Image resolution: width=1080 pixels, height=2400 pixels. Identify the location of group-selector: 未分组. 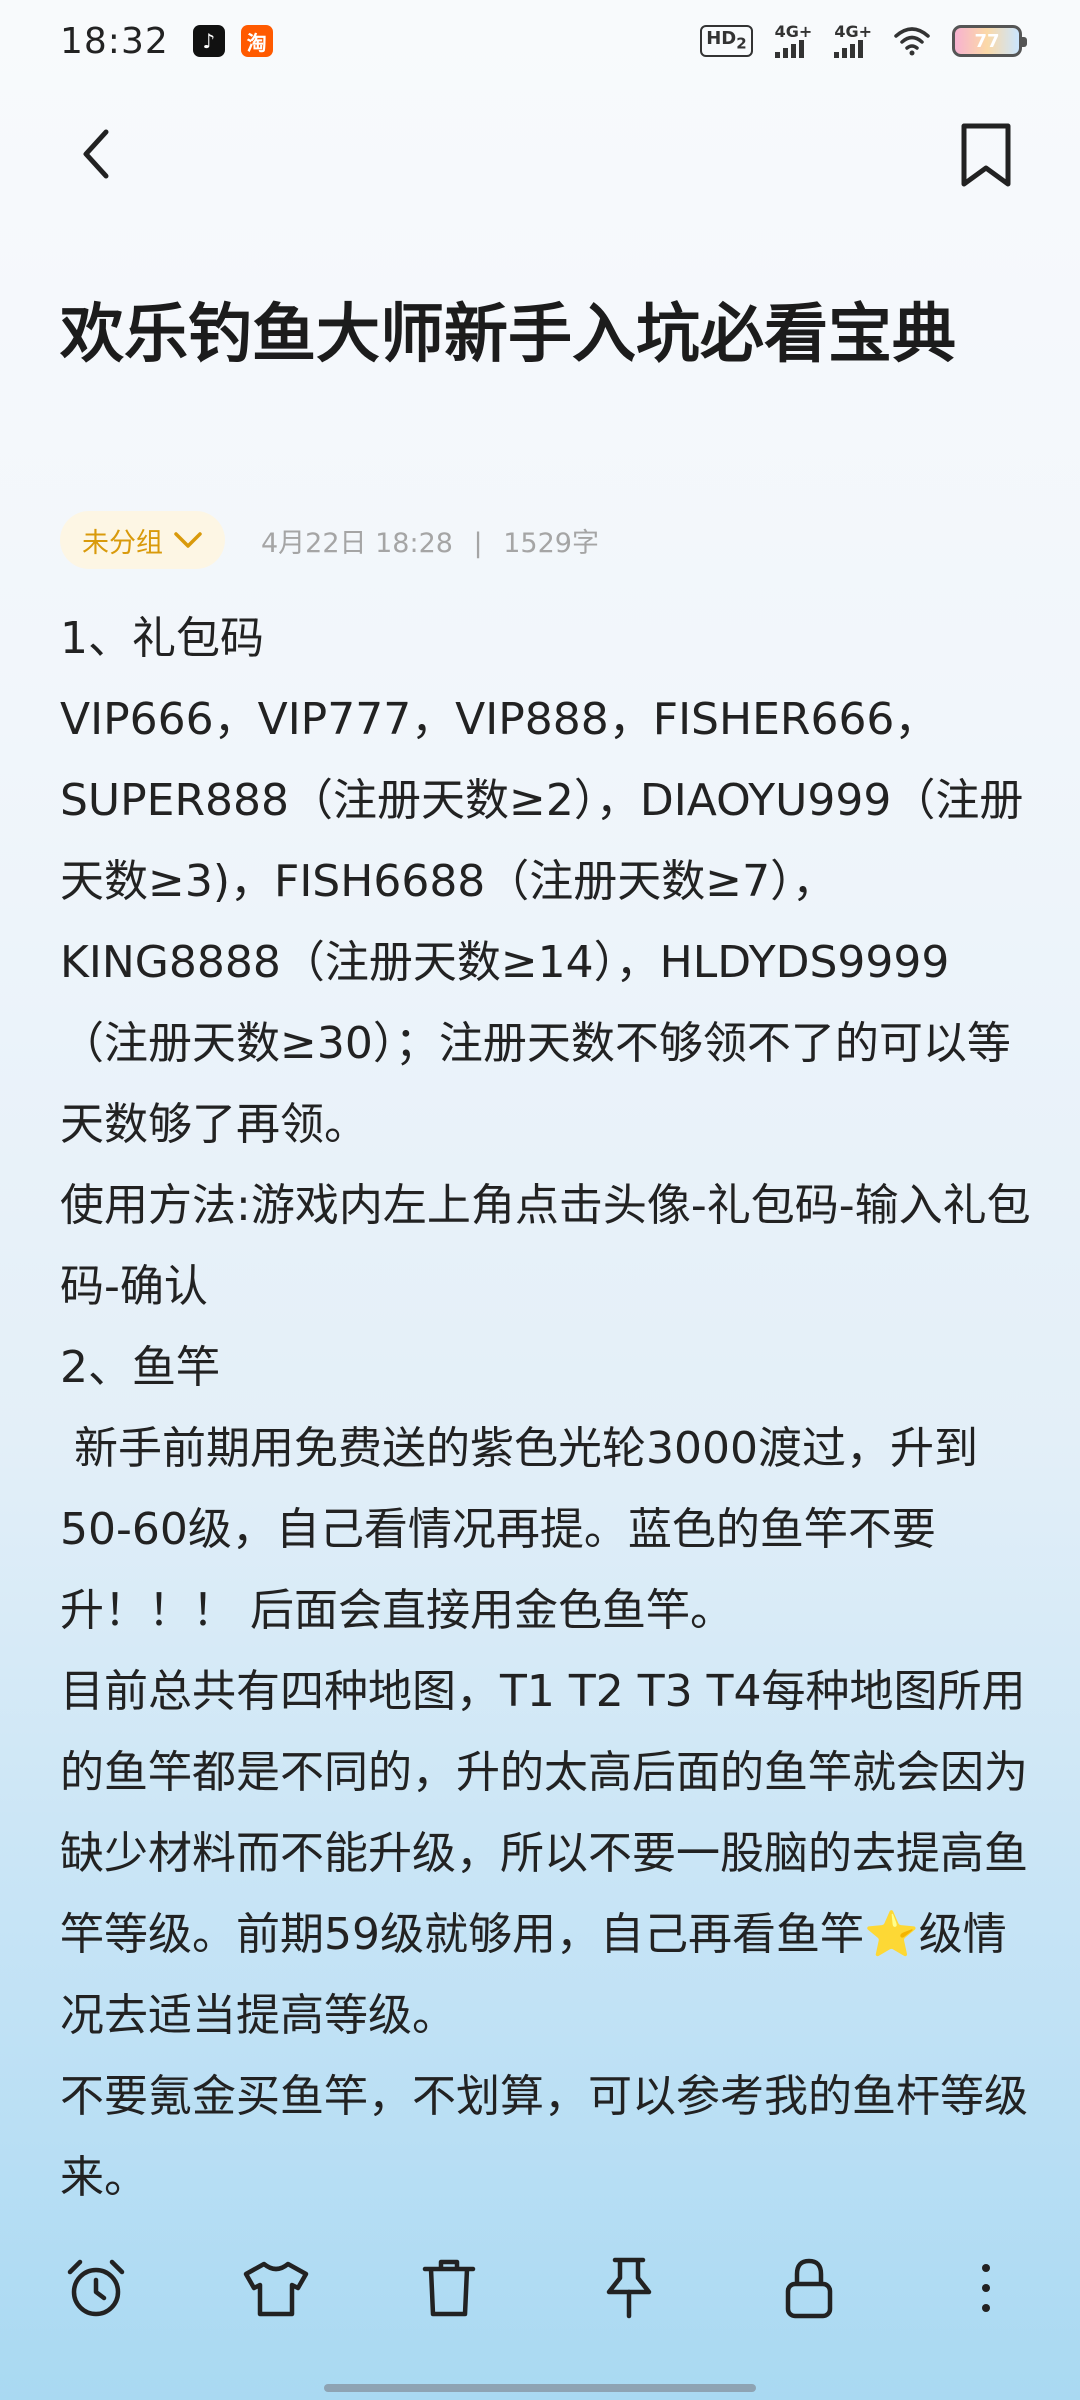
(142, 540).